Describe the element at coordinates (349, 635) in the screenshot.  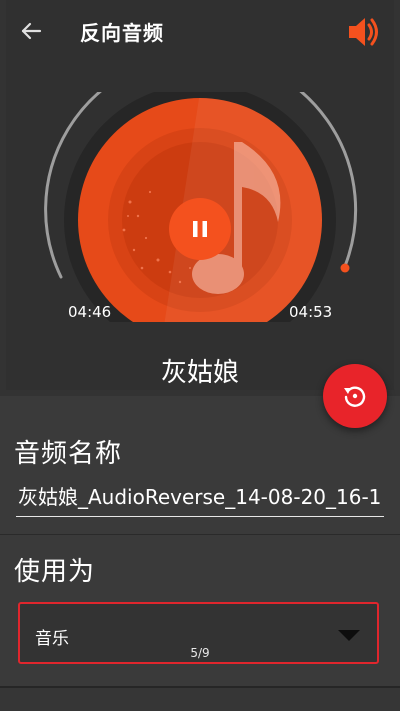
I see `triangle-down-icon` at that location.